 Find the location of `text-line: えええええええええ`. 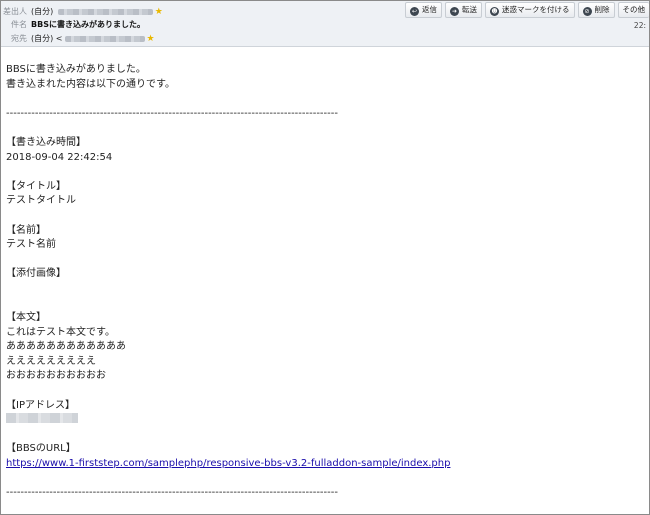

text-line: えええええええええ is located at coordinates (51, 361).